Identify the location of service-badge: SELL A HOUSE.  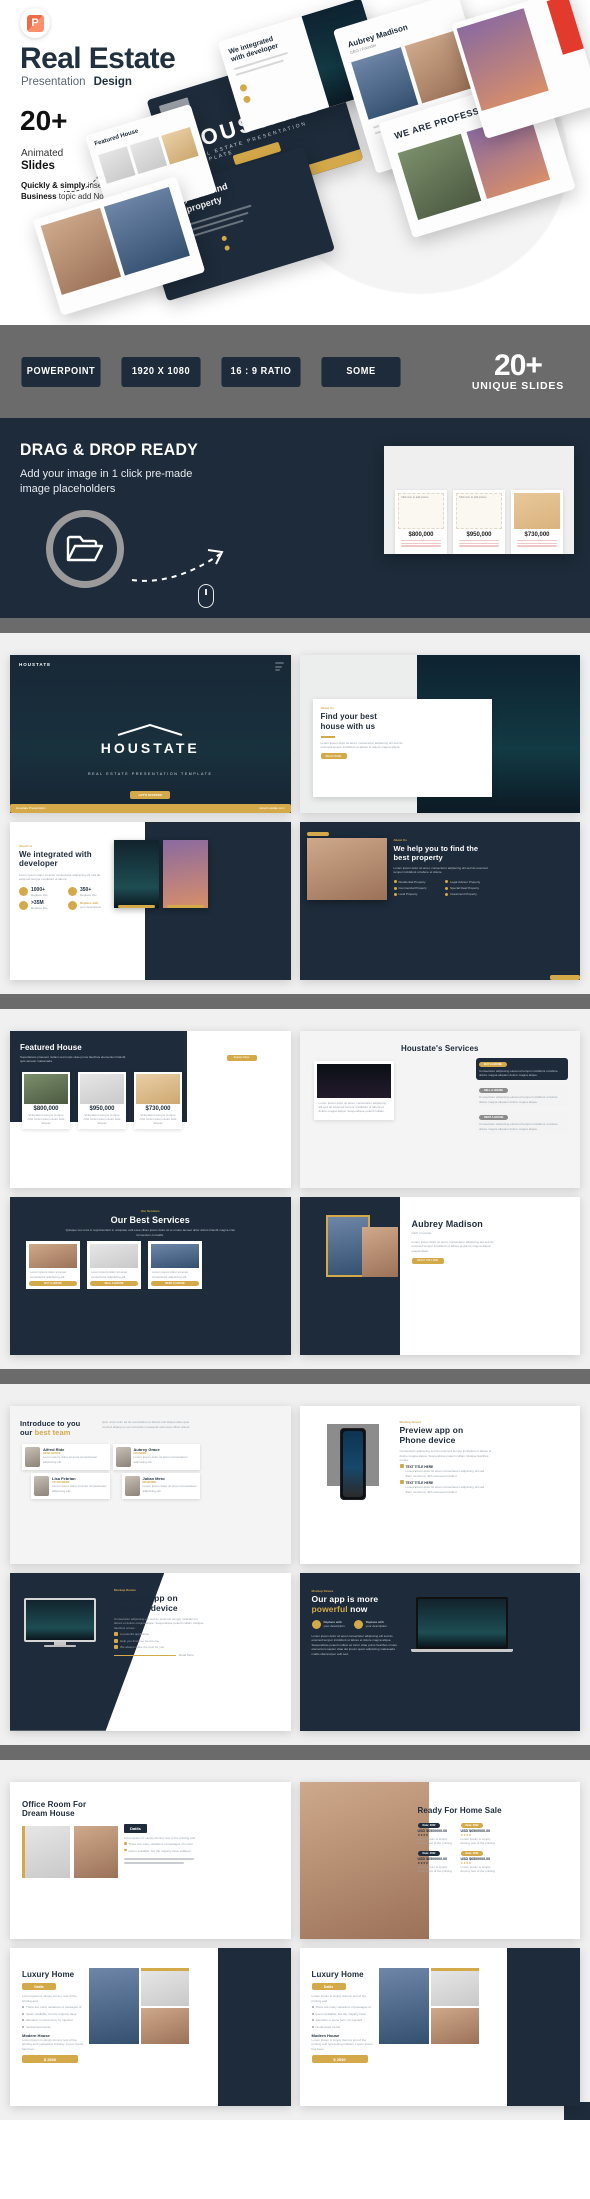
(493, 1091).